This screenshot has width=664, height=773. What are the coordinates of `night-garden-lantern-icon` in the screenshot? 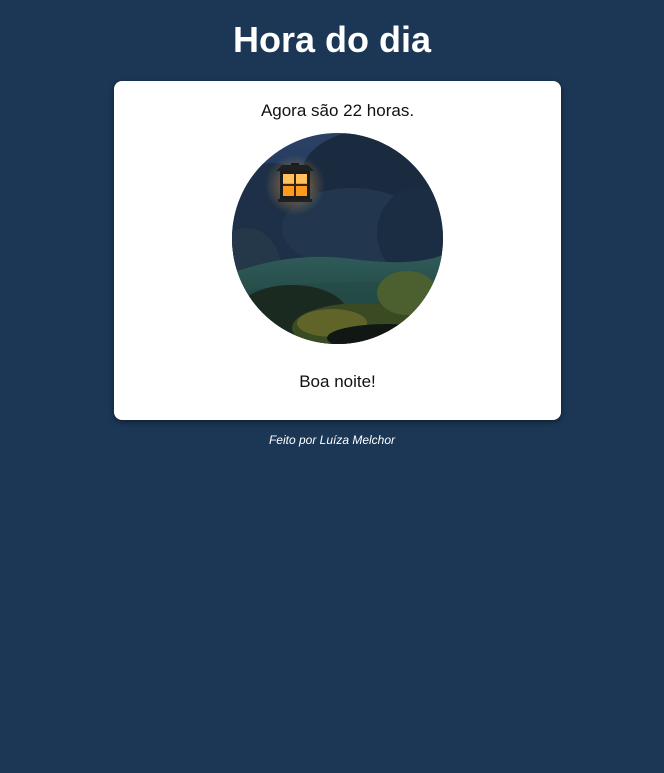 It's located at (337, 238).